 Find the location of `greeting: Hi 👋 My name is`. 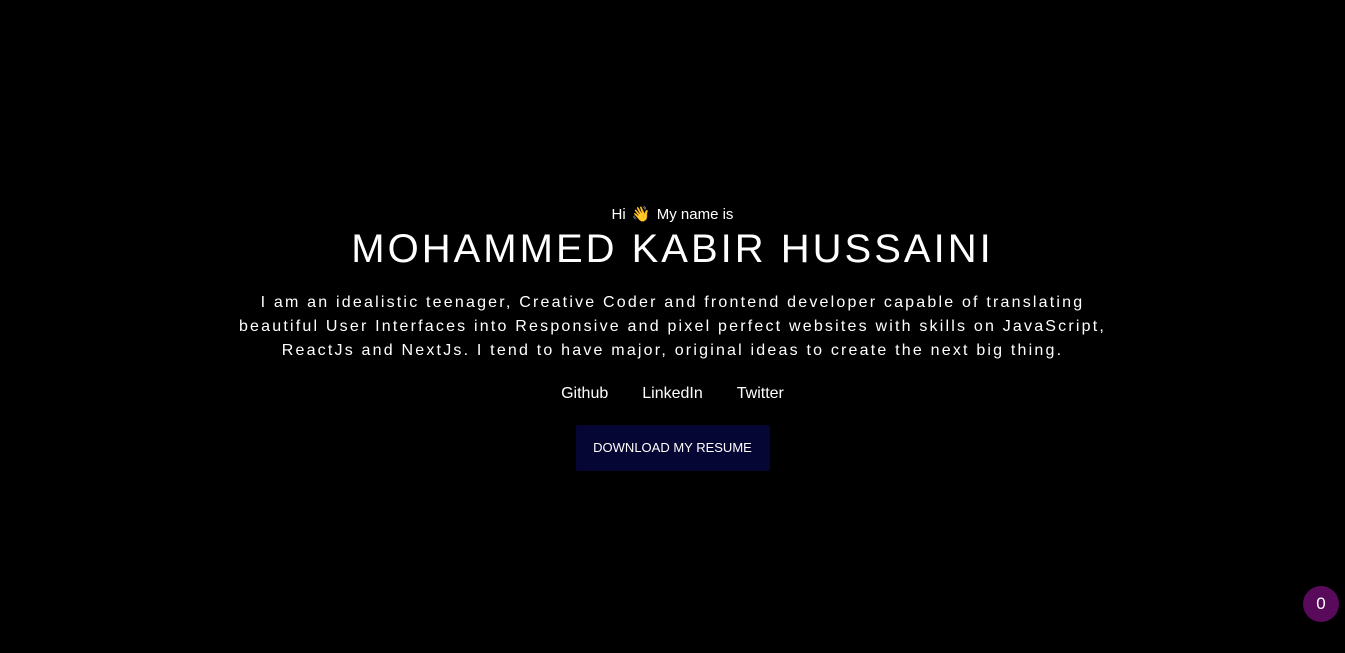

greeting: Hi 👋 My name is is located at coordinates (672, 214).